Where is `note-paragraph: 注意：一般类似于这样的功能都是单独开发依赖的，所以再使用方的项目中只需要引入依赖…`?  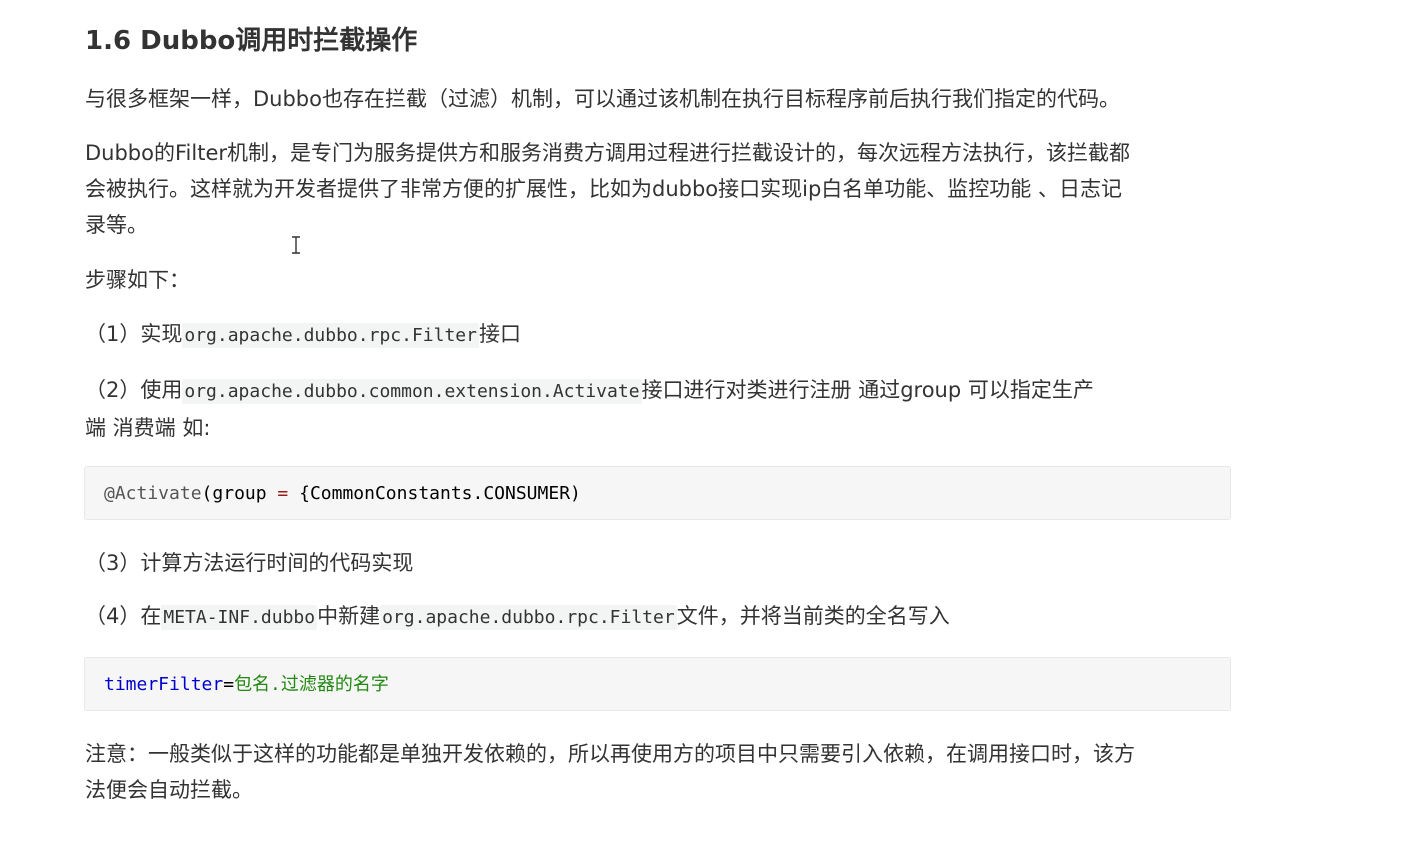
note-paragraph: 注意：一般类似于这样的功能都是单独开发依赖的，所以再使用方的项目中只需要引入依赖… is located at coordinates (610, 772).